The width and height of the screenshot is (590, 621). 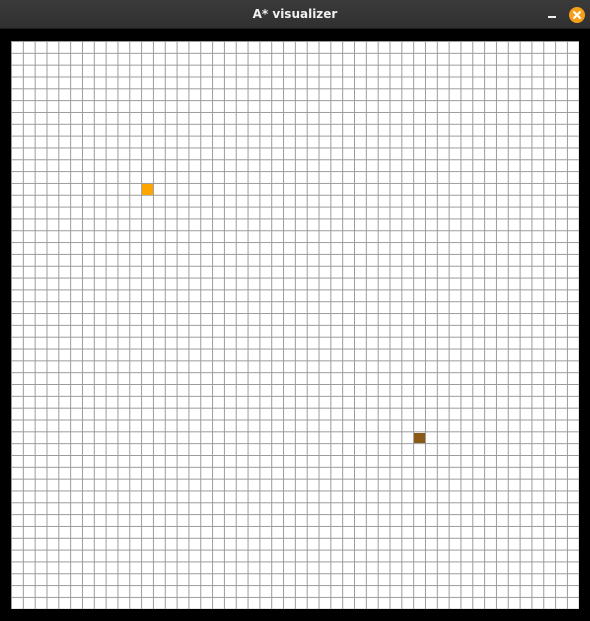 I want to click on minimize-button, so click(x=552, y=15).